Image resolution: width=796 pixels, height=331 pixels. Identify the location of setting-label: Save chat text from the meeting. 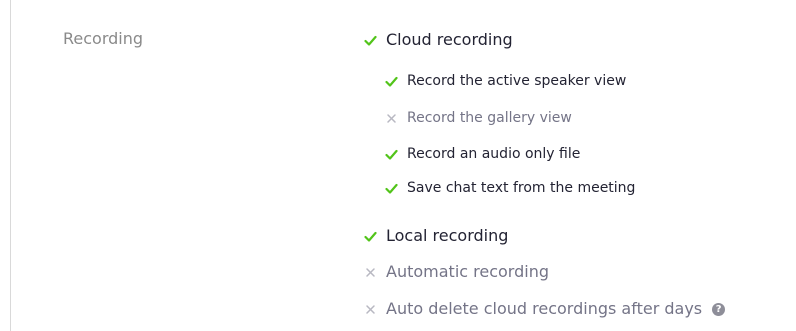
(521, 188).